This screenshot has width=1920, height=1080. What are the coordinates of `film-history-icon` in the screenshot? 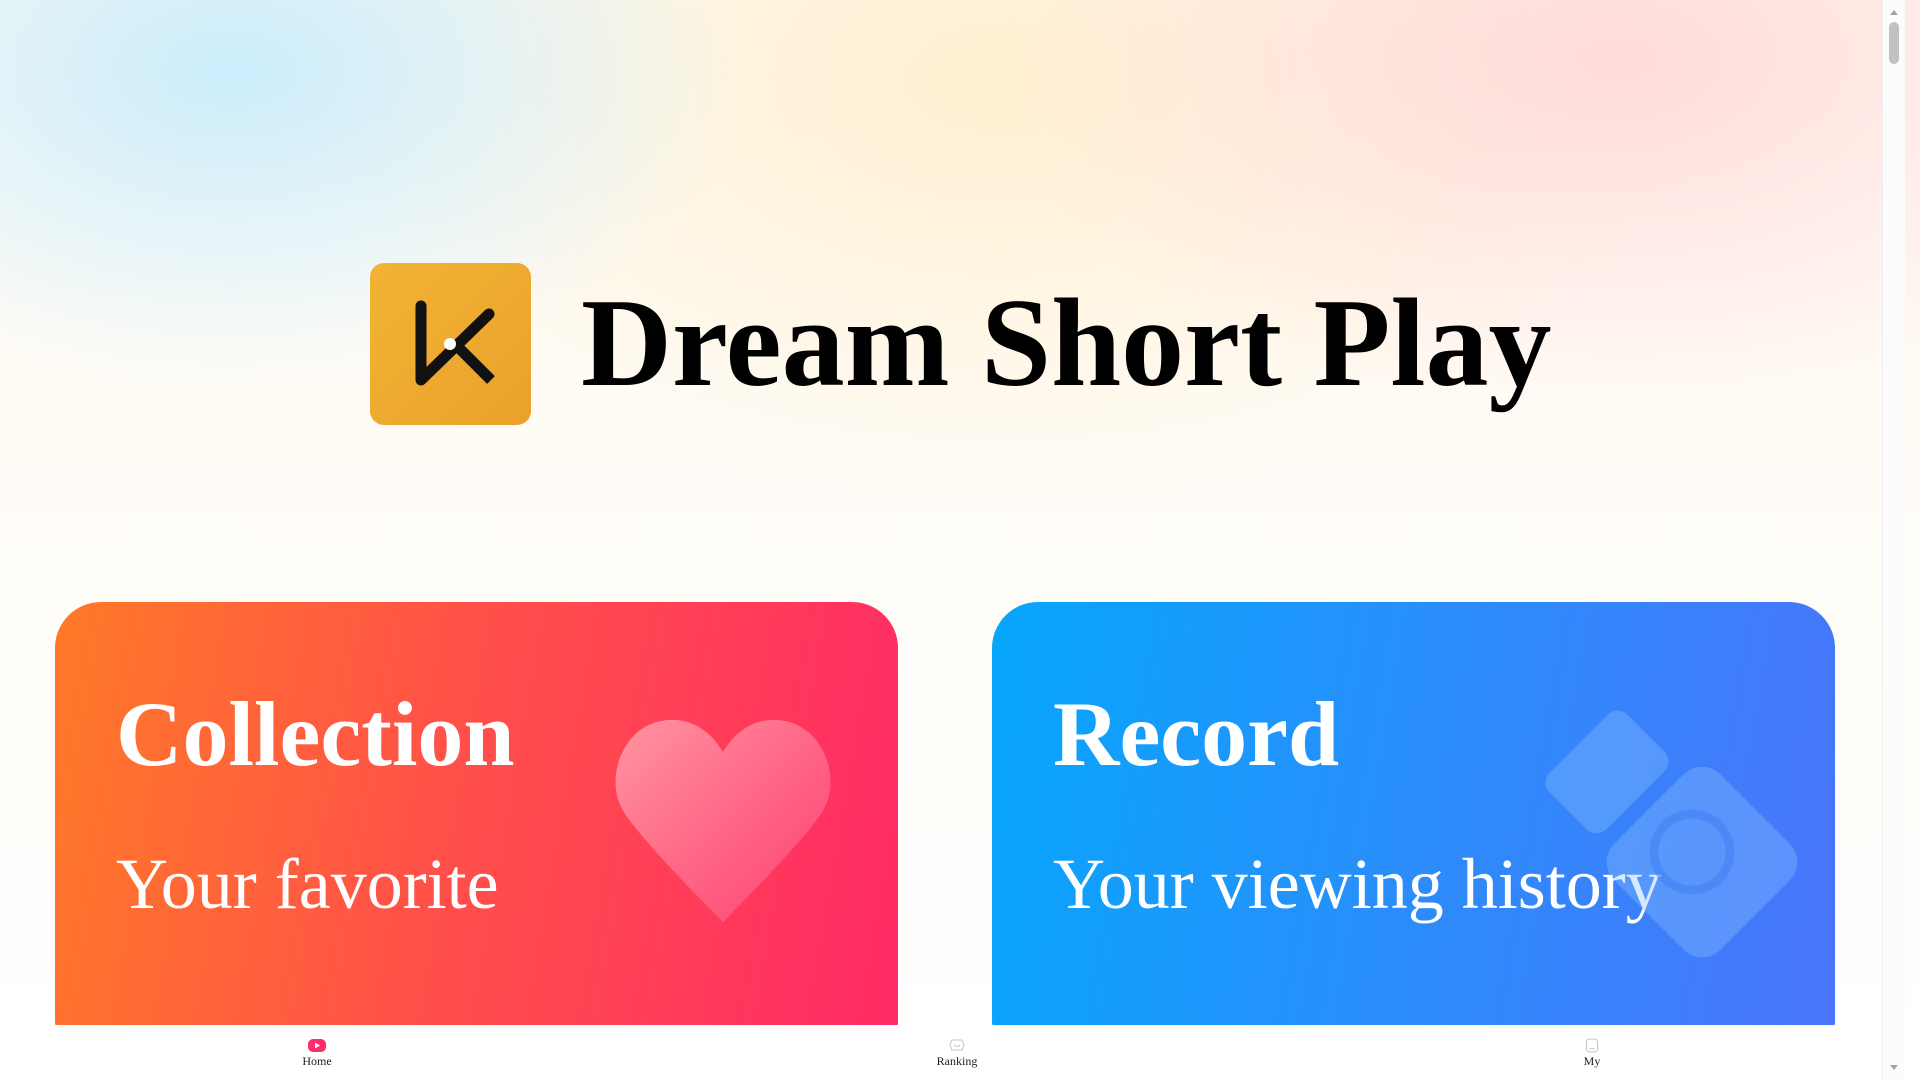 It's located at (1671, 834).